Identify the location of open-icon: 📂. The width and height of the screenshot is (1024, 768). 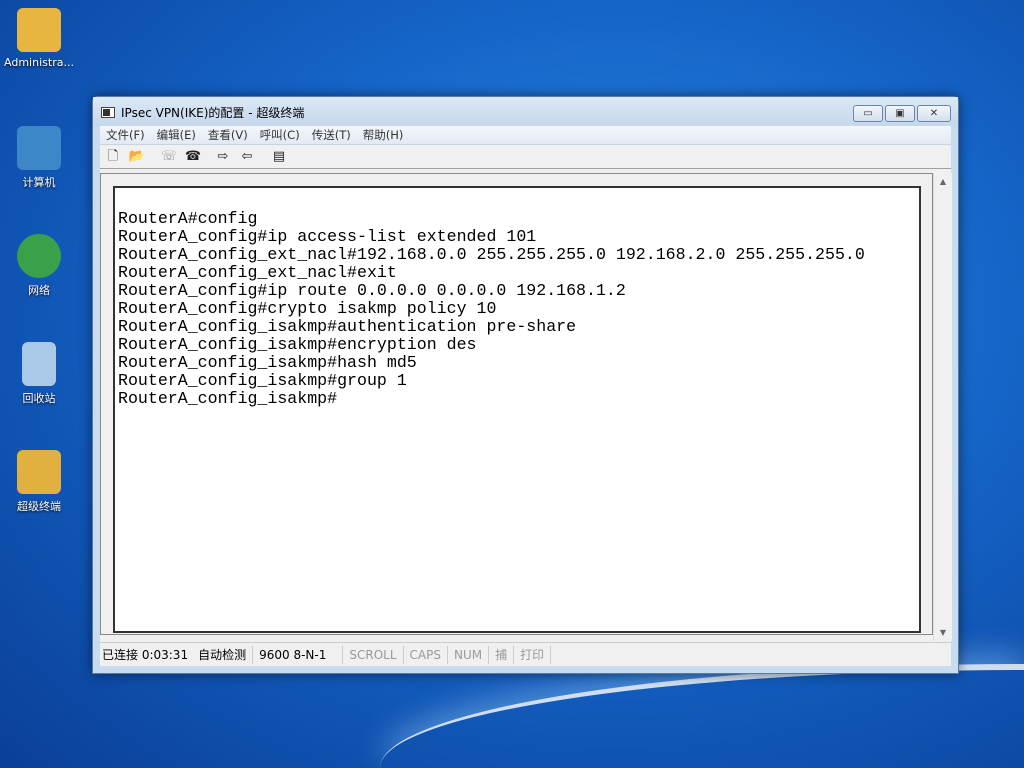
(137, 157).